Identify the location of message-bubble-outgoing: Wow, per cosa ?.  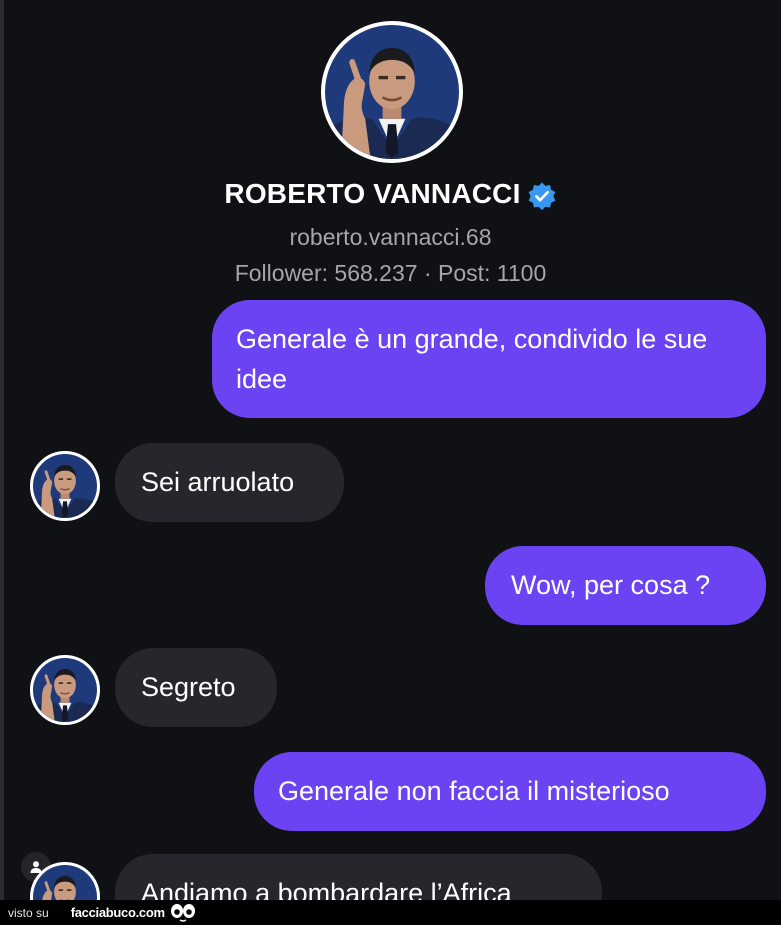
(625, 585).